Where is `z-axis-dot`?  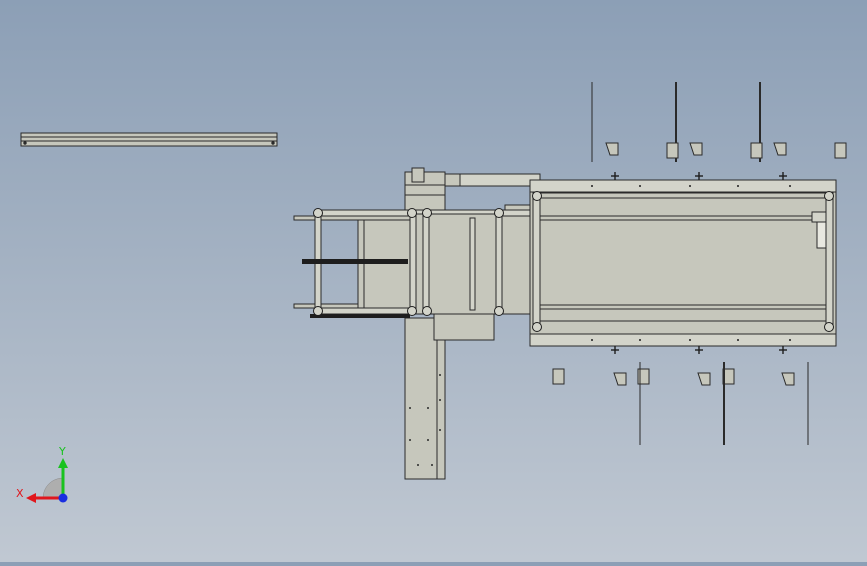 z-axis-dot is located at coordinates (63, 498).